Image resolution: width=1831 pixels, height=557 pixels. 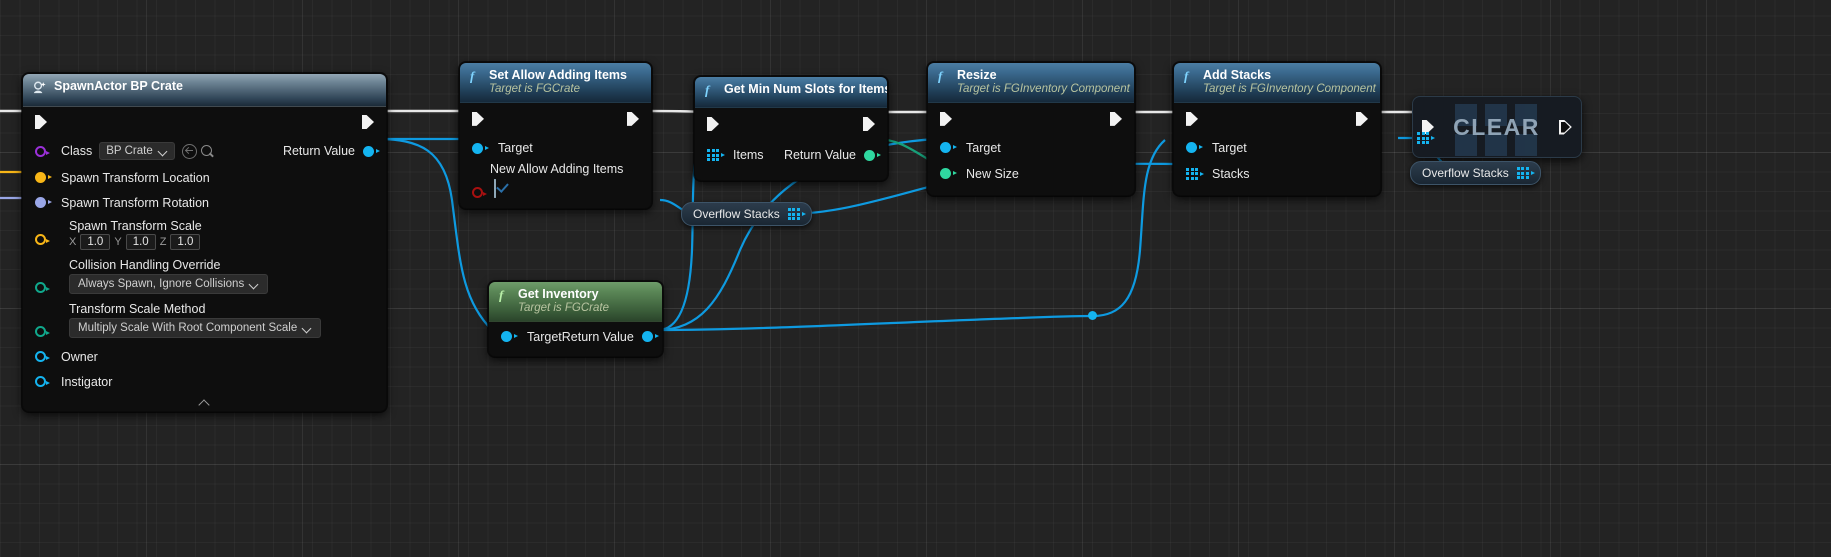 What do you see at coordinates (42, 239) in the screenshot?
I see `spawn-scale-pin` at bounding box center [42, 239].